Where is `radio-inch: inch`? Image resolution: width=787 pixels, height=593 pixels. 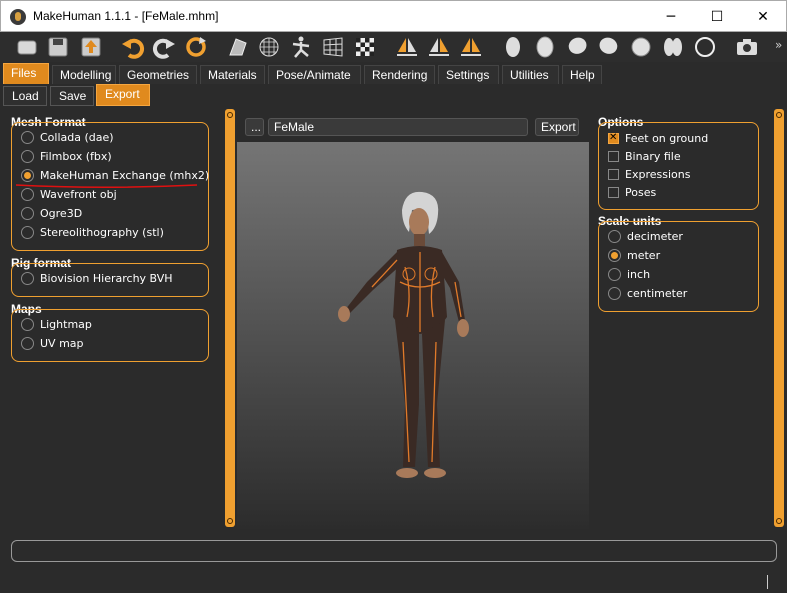
radio-inch: inch is located at coordinates (629, 274).